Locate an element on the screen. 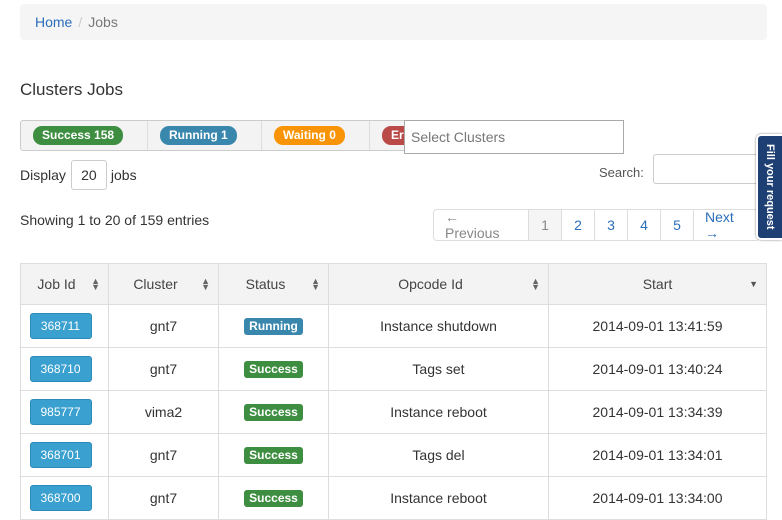 Image resolution: width=782 pixels, height=520 pixels. search-input is located at coordinates (708, 169).